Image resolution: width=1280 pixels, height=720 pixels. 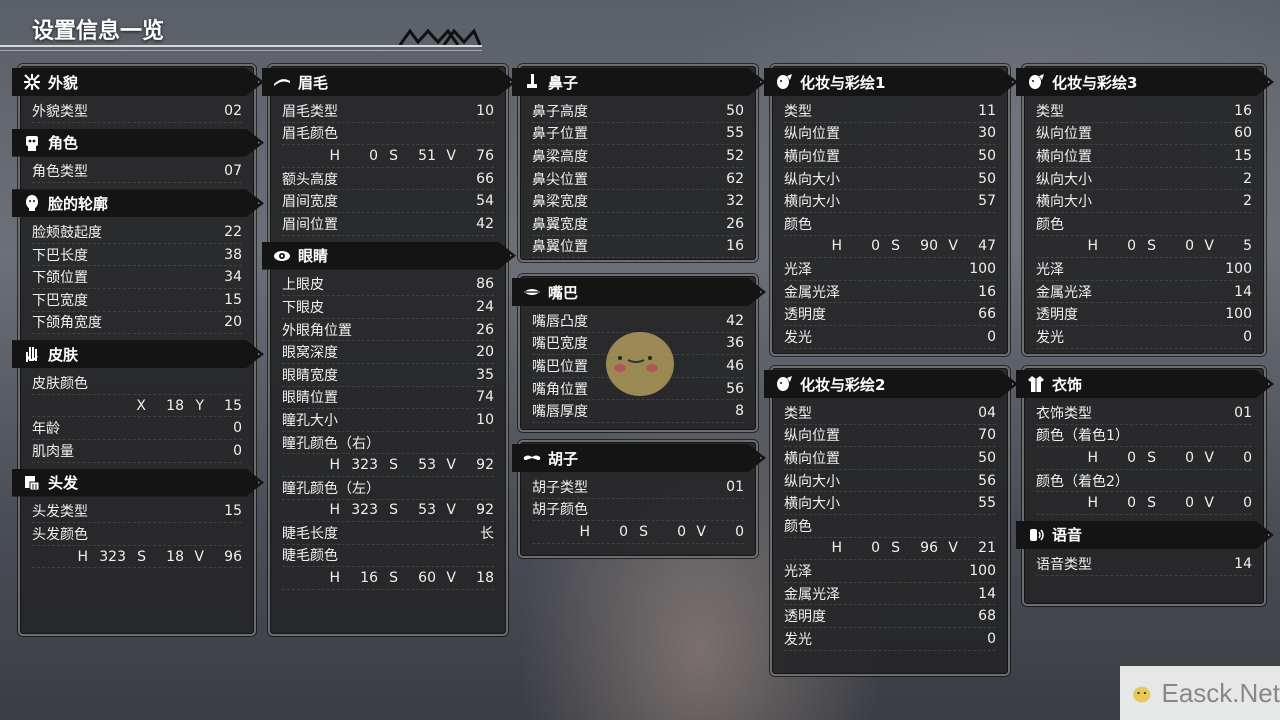 What do you see at coordinates (735, 155) in the screenshot?
I see `setting-value: 52` at bounding box center [735, 155].